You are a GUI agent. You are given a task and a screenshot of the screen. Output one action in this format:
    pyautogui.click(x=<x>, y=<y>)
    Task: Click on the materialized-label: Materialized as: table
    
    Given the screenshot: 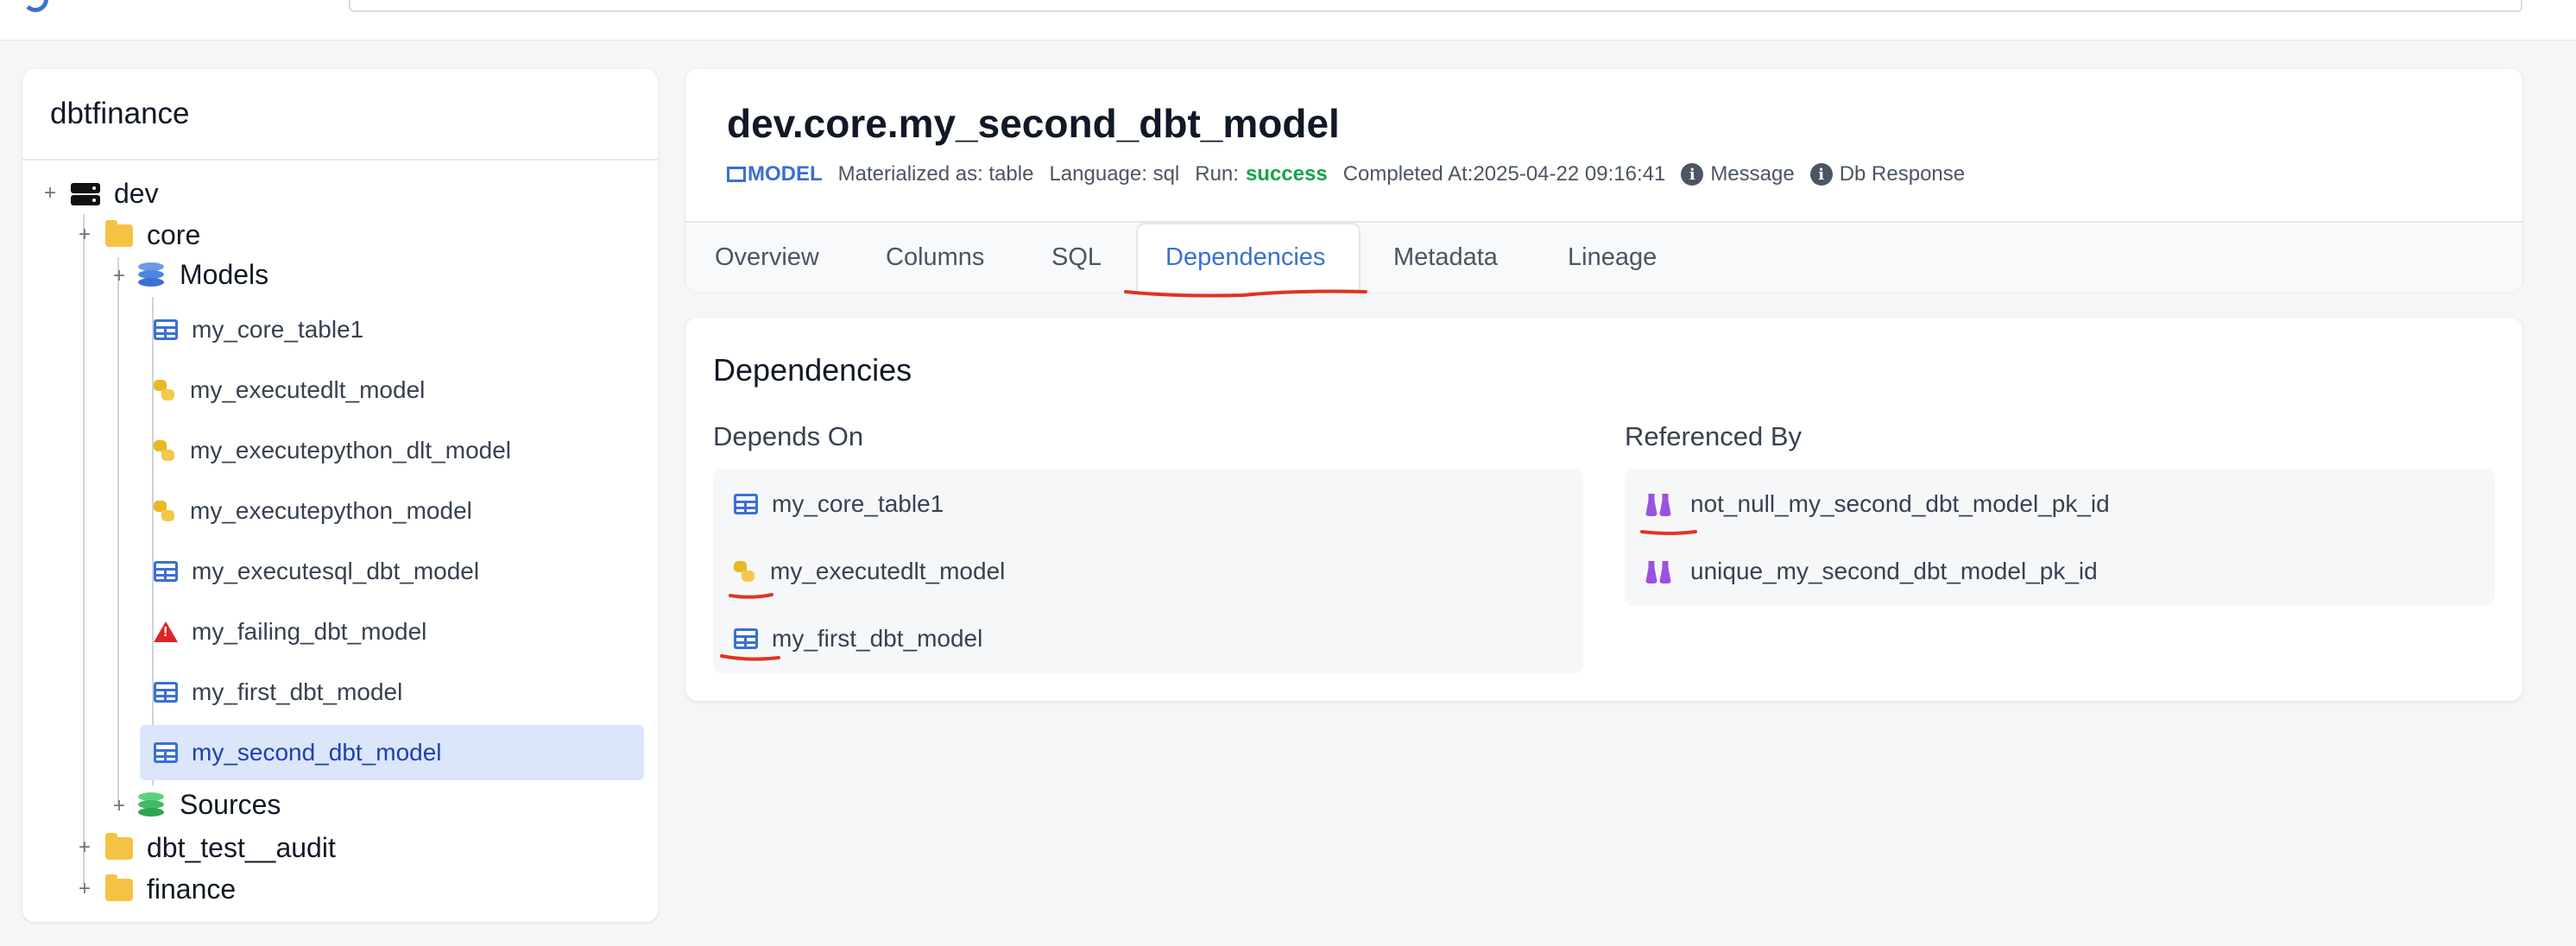 What is the action you would take?
    pyautogui.click(x=935, y=174)
    